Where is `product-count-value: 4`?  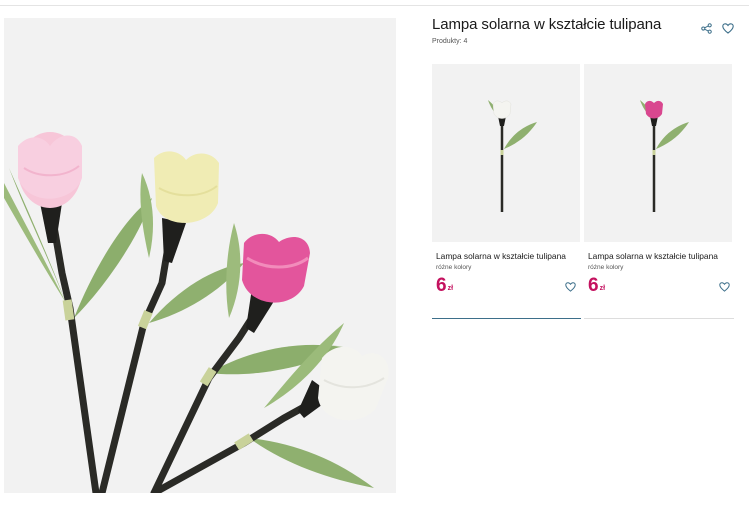 product-count-value: 4 is located at coordinates (465, 41).